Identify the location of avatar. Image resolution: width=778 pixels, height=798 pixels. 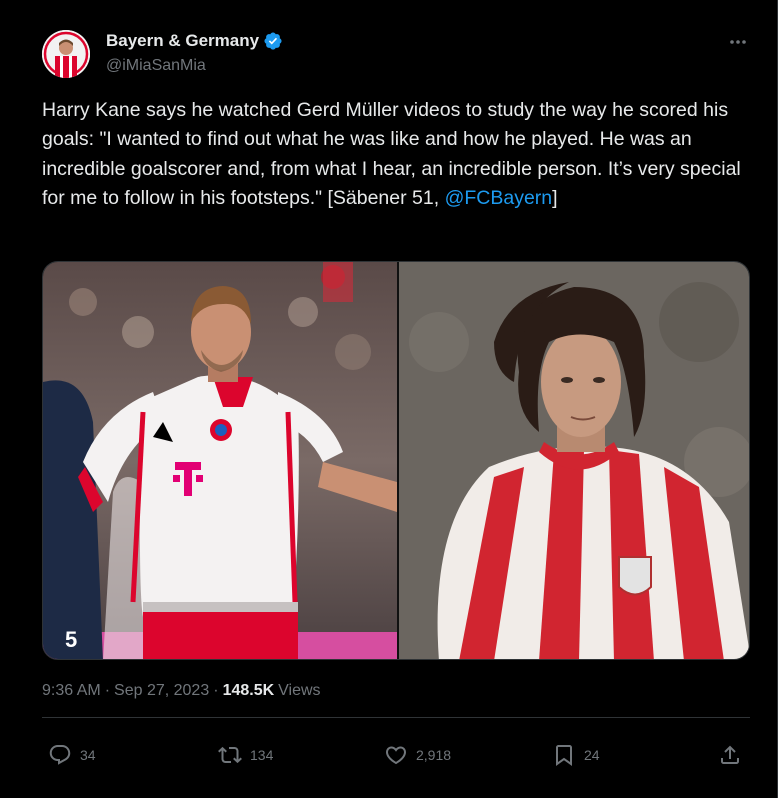
(66, 54).